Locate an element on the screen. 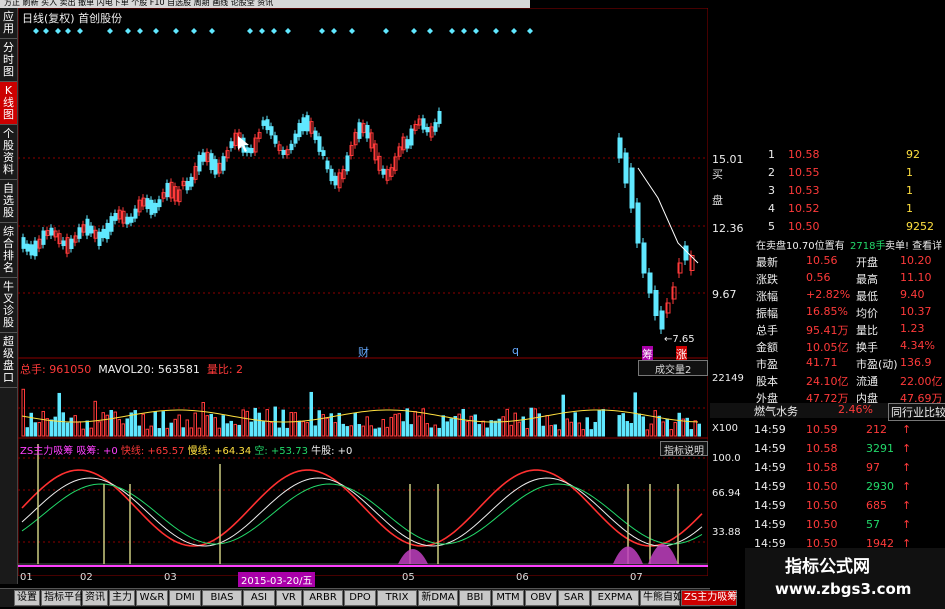  stat-value-2: 10.20 is located at coordinates (916, 260).